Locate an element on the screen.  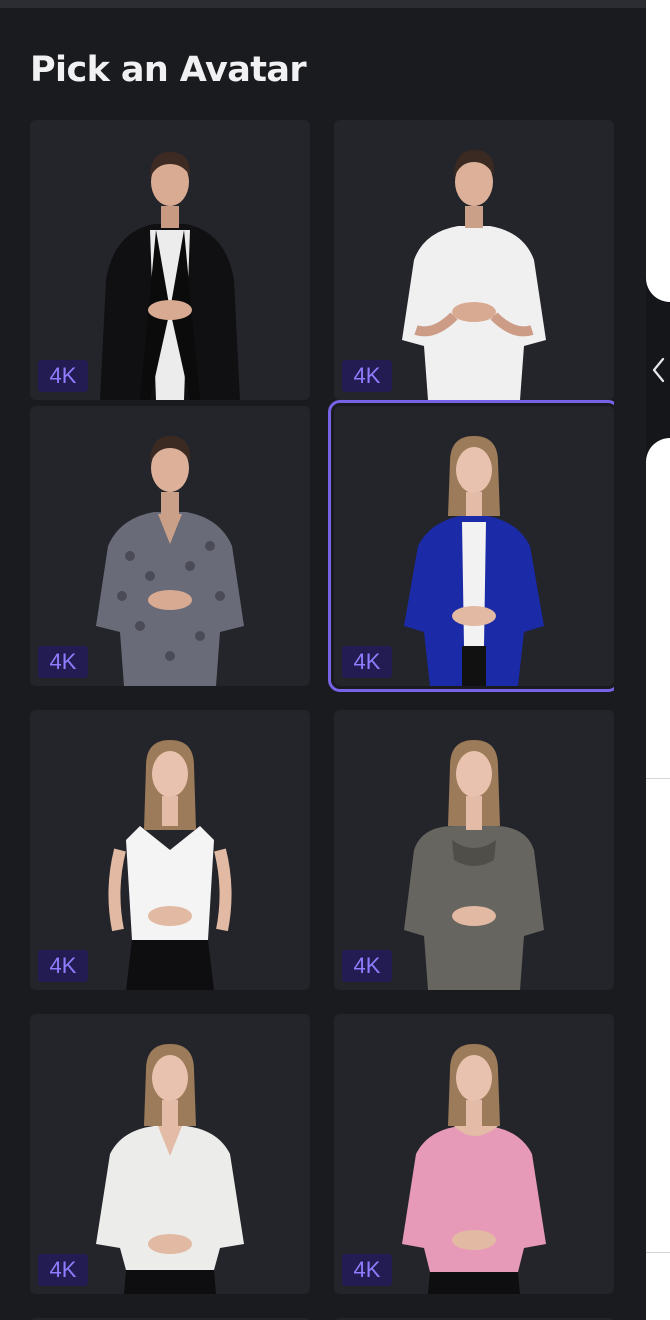
top-bar is located at coordinates (323, 4).